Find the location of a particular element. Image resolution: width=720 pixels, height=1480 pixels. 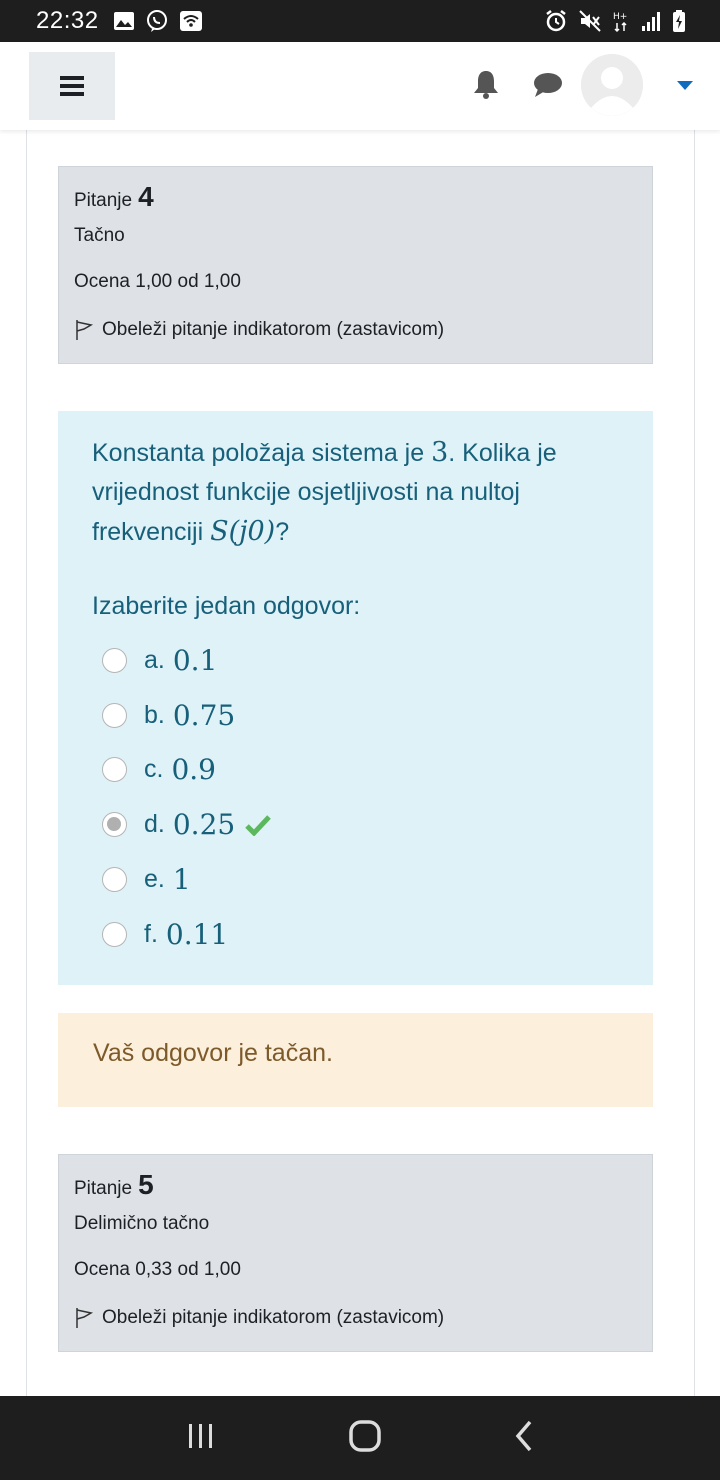

answer-option-d: d. 0.25 is located at coordinates (355, 824).